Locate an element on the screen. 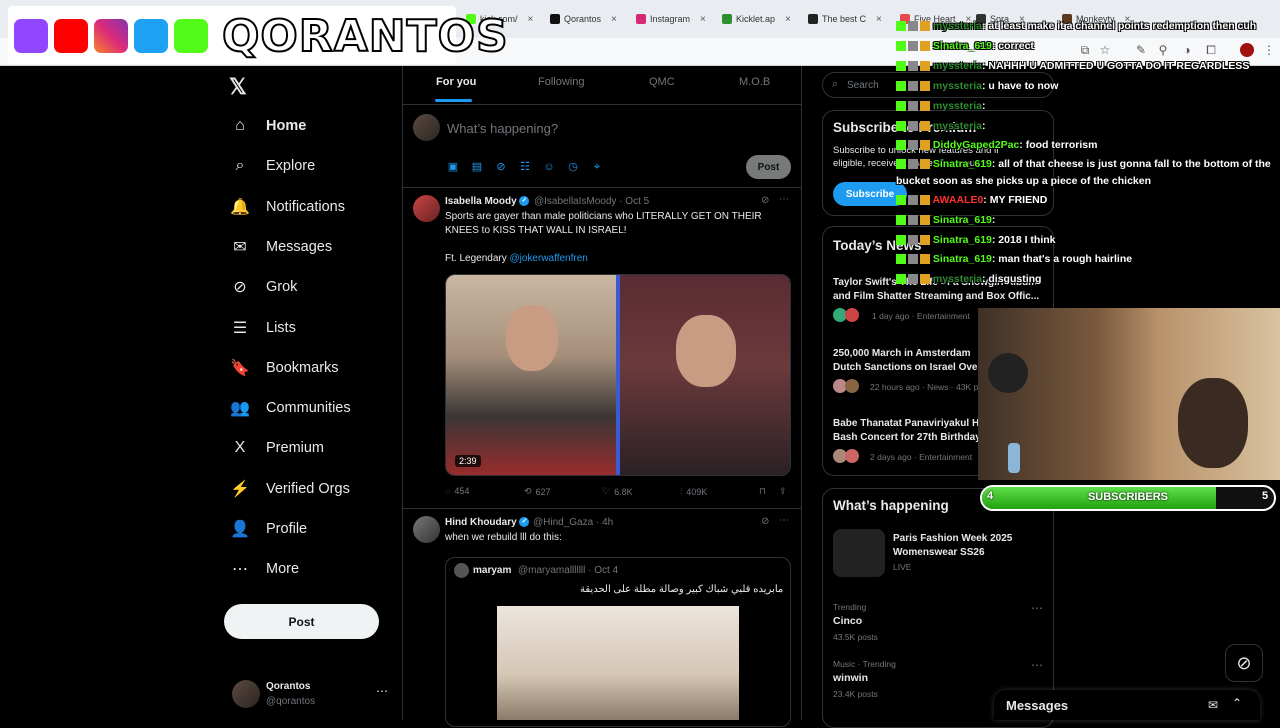 This screenshot has height=728, width=1280. tab-qmc: QMC is located at coordinates (662, 82).